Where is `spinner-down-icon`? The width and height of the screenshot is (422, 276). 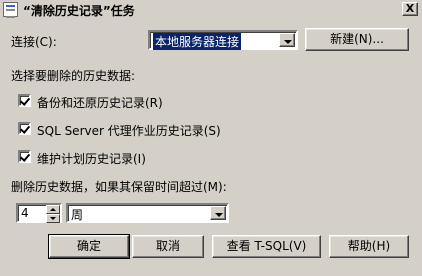
spinner-down-icon is located at coordinates (53, 218).